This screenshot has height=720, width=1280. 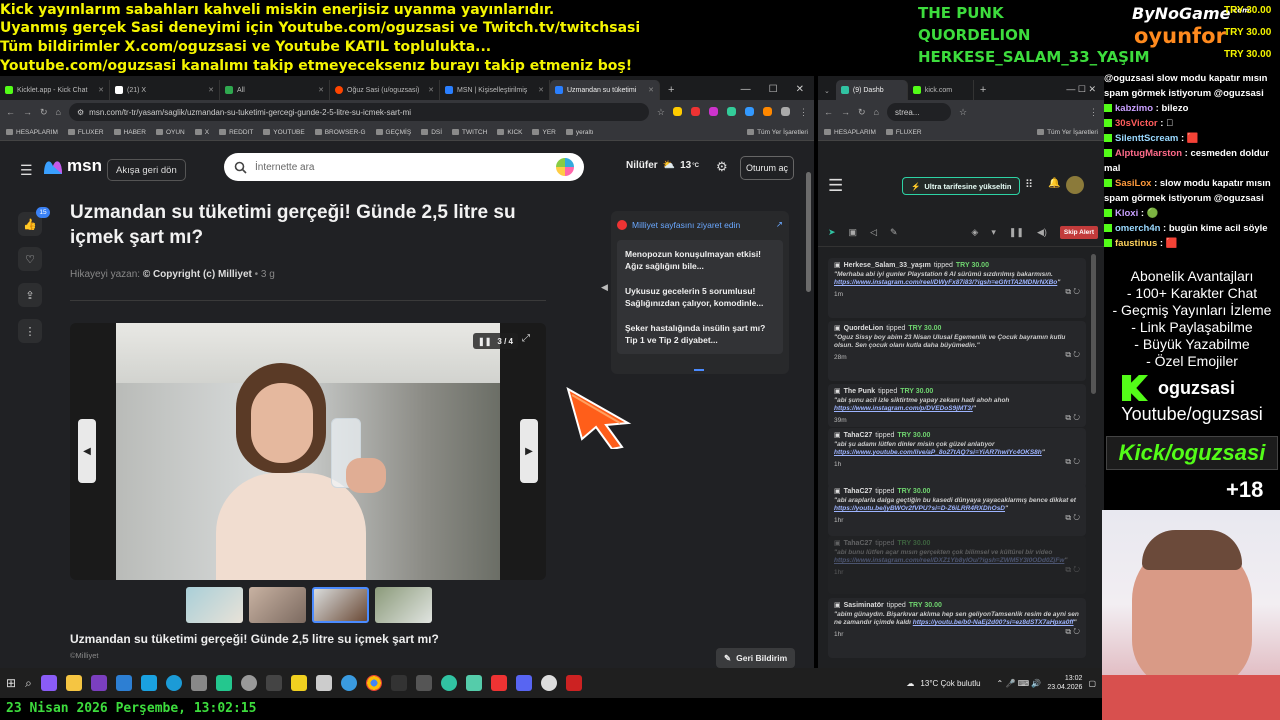 I want to click on menu-icon: ☰, so click(x=835, y=186).